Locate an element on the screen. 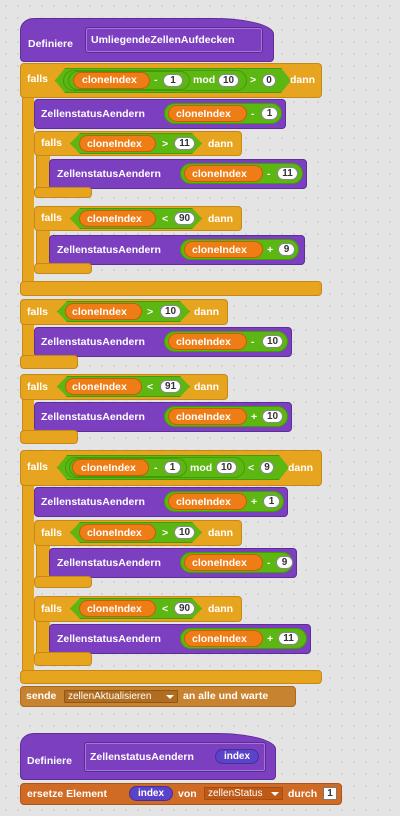 The image size is (400, 816). if4-lt: < is located at coordinates (251, 468).